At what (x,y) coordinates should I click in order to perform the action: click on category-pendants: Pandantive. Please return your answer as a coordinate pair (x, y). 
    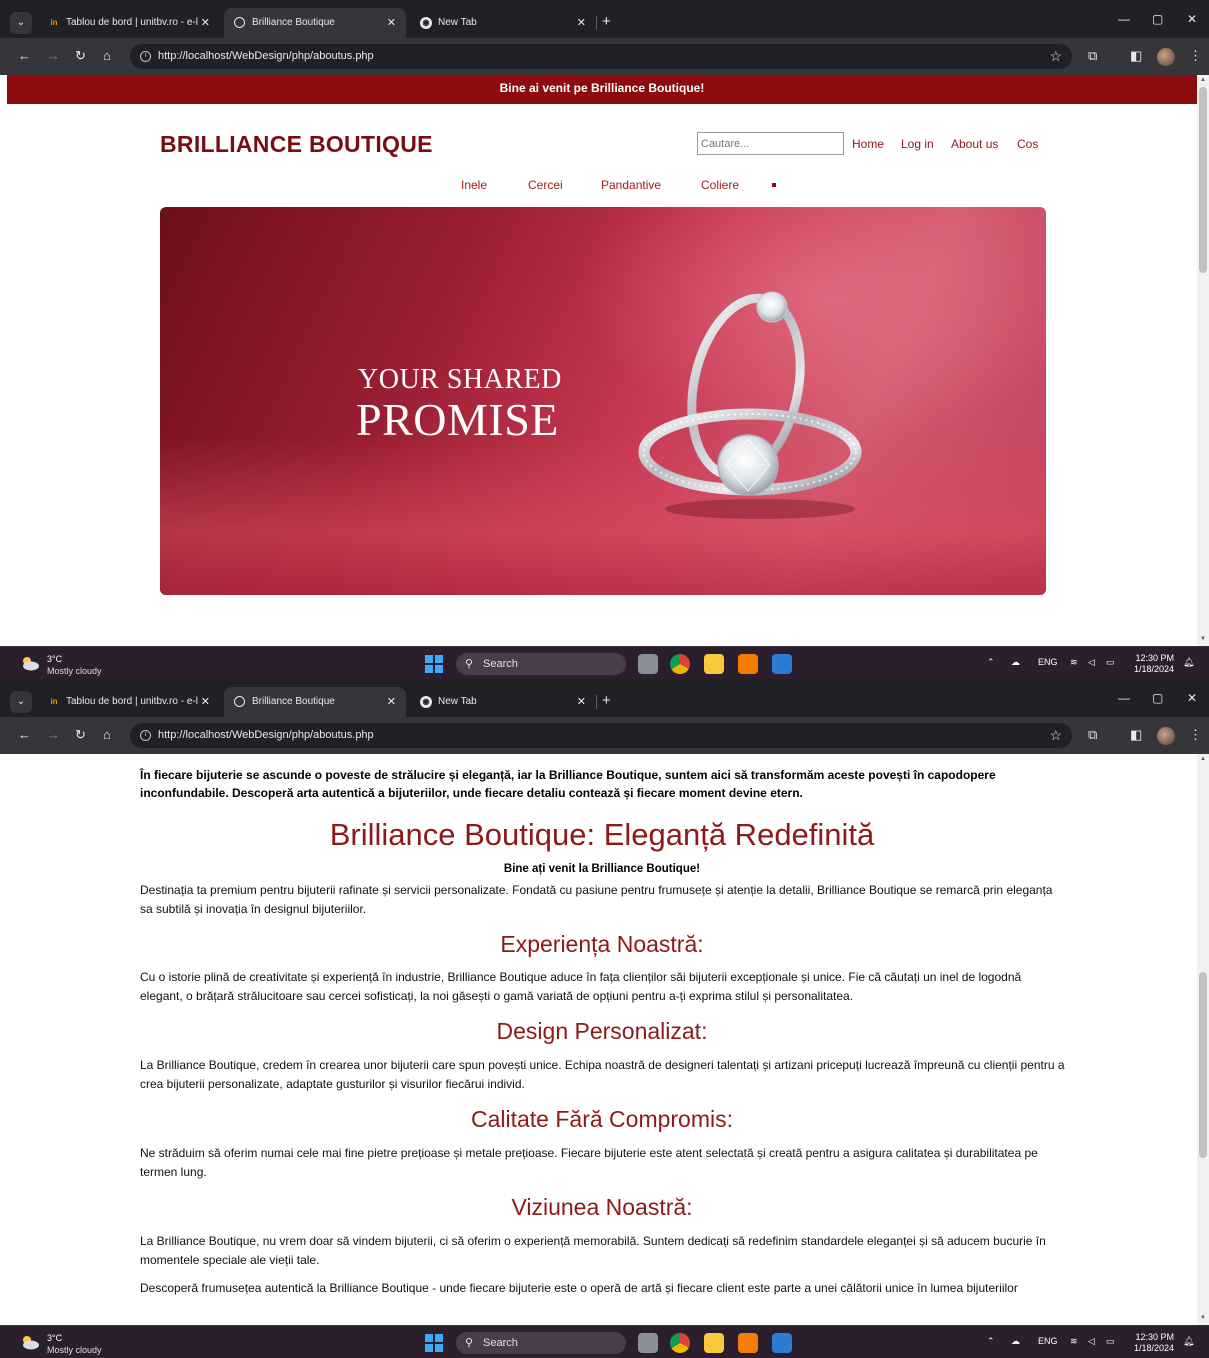
    Looking at the image, I should click on (631, 185).